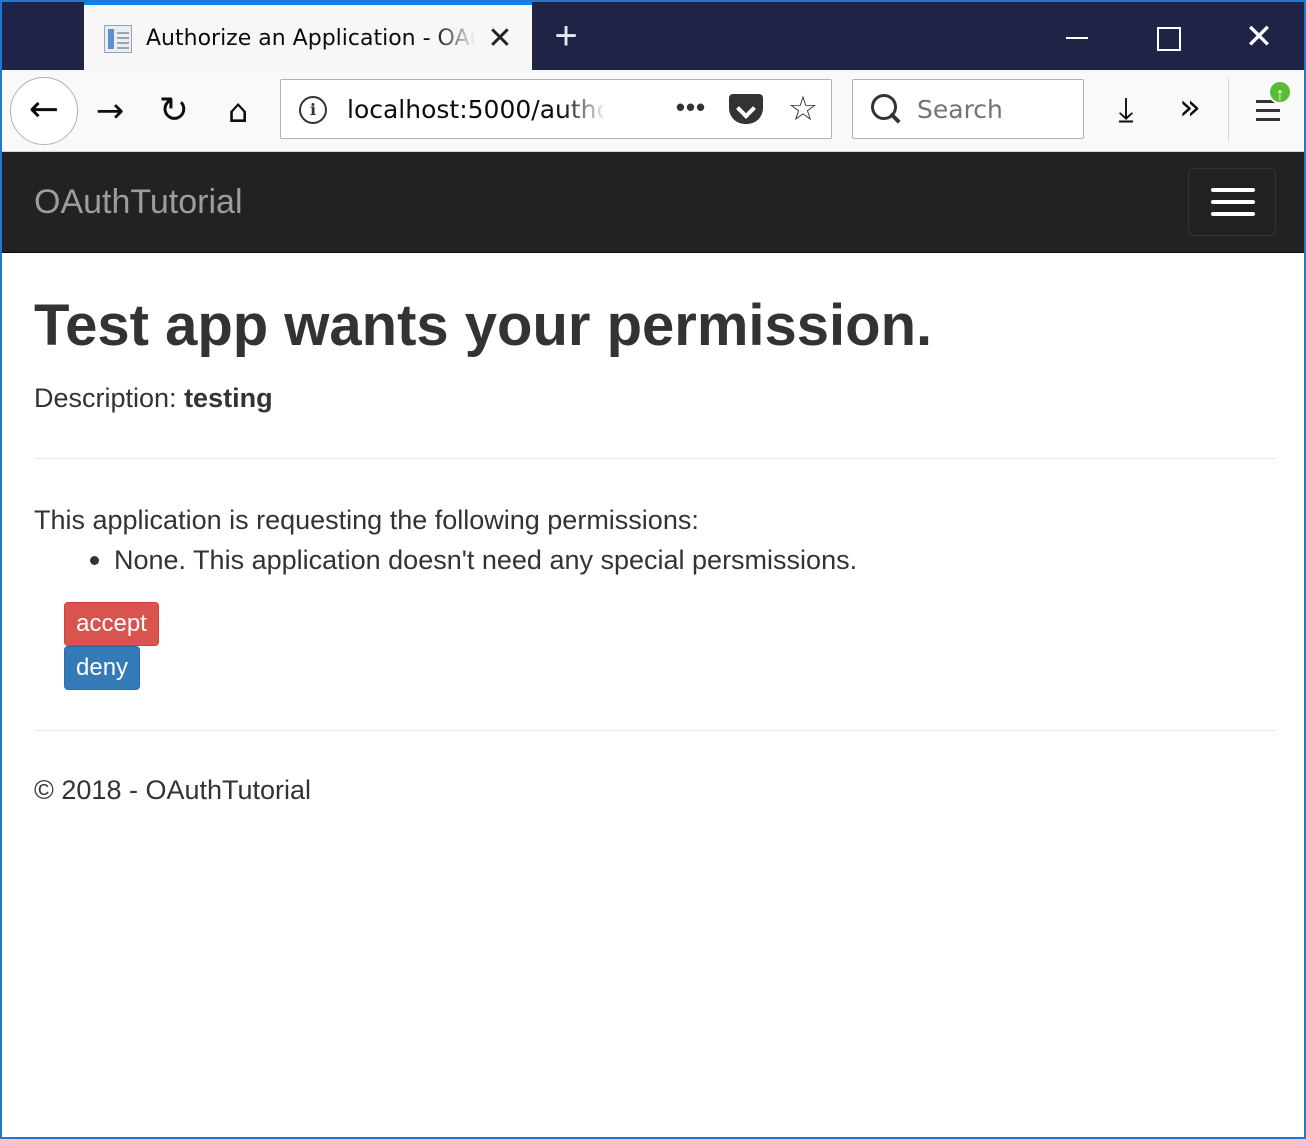 This screenshot has width=1306, height=1139. What do you see at coordinates (102, 668) in the screenshot?
I see `deny-button: deny` at bounding box center [102, 668].